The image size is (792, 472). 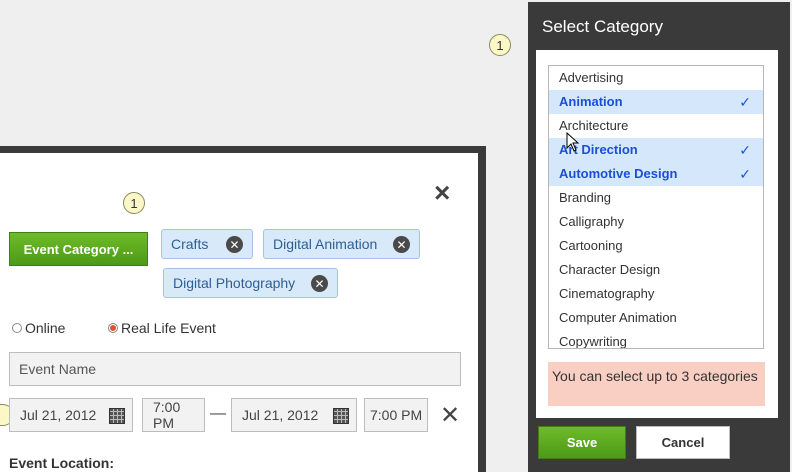 I want to click on category-option-label: Character Design, so click(x=610, y=269).